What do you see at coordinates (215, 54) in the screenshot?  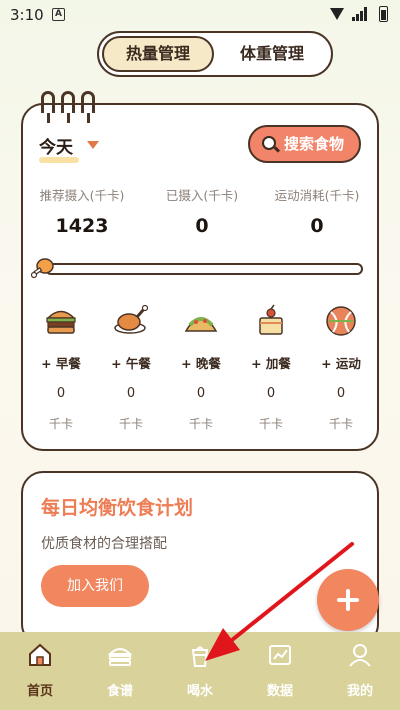 I see `mode-tab-switch: 热量管理 体重管理` at bounding box center [215, 54].